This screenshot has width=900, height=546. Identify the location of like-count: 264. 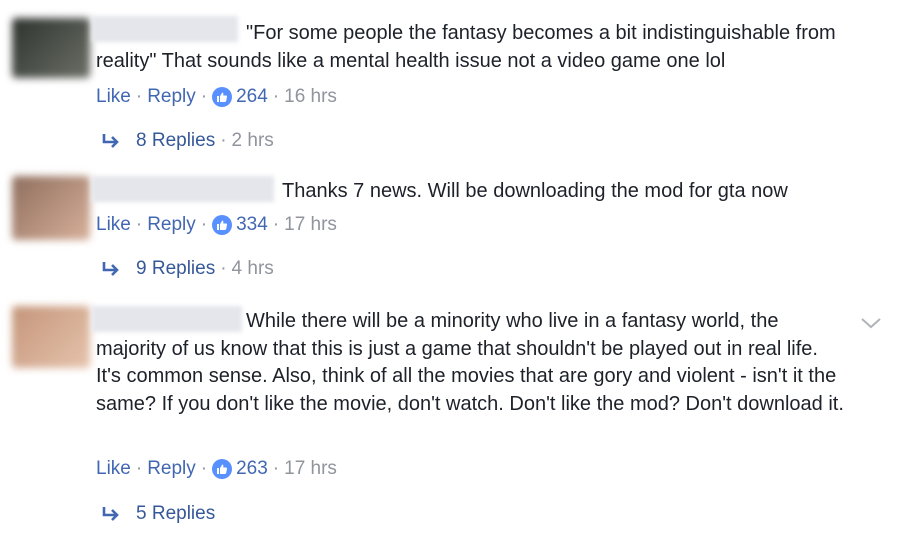
(252, 97).